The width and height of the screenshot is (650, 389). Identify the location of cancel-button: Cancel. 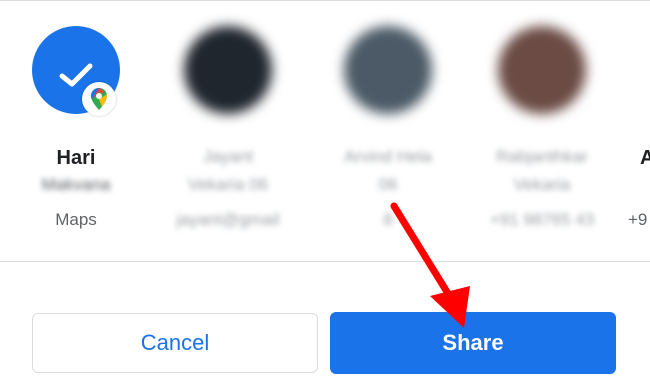
(175, 343).